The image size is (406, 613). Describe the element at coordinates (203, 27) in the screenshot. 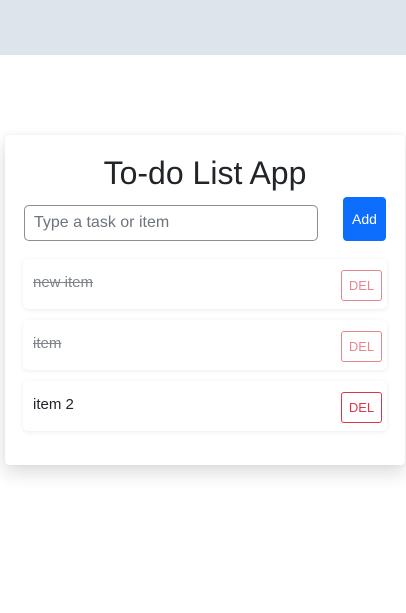

I see `top-banner` at that location.